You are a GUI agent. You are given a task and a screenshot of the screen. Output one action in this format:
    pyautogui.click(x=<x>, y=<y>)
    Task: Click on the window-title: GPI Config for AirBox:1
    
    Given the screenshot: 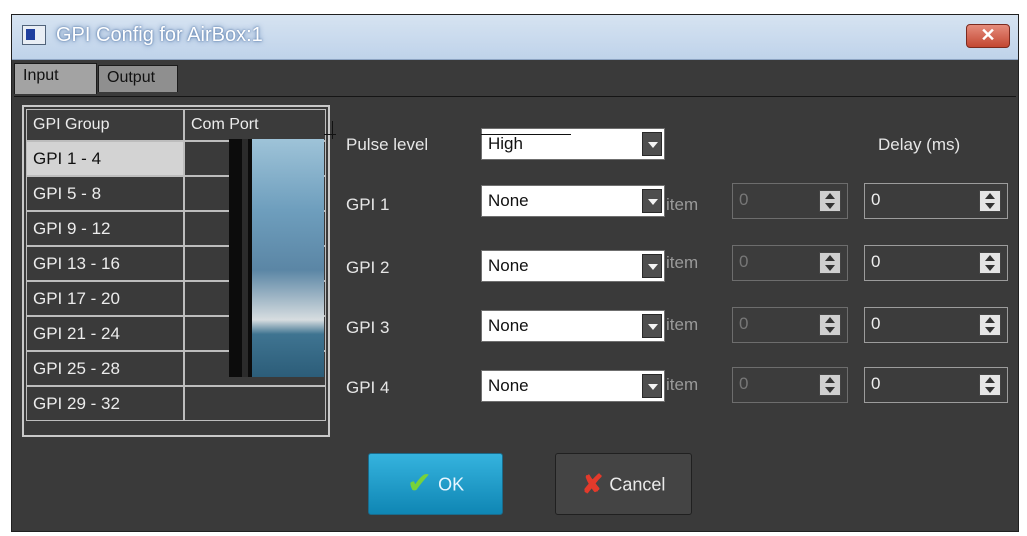 What is the action you would take?
    pyautogui.click(x=159, y=35)
    